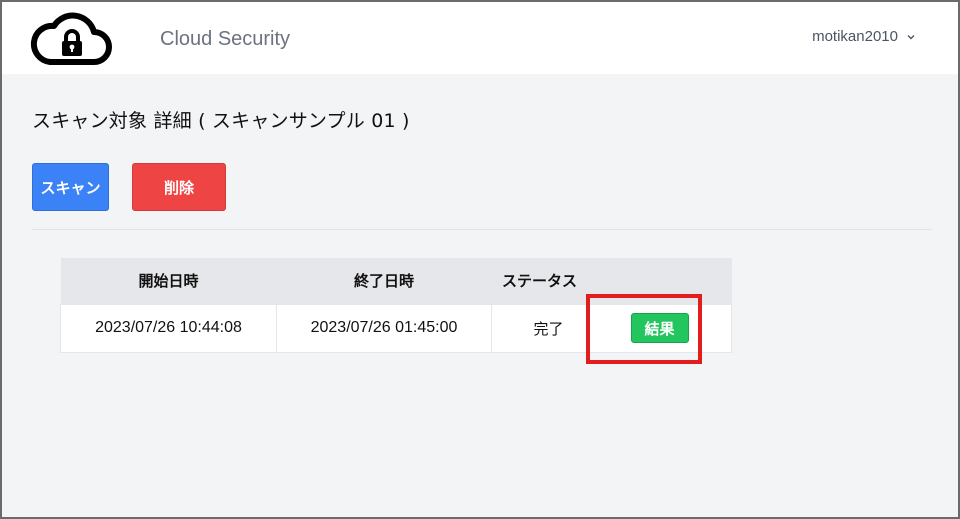  Describe the element at coordinates (70, 187) in the screenshot. I see `scan-button: スキャン` at that location.